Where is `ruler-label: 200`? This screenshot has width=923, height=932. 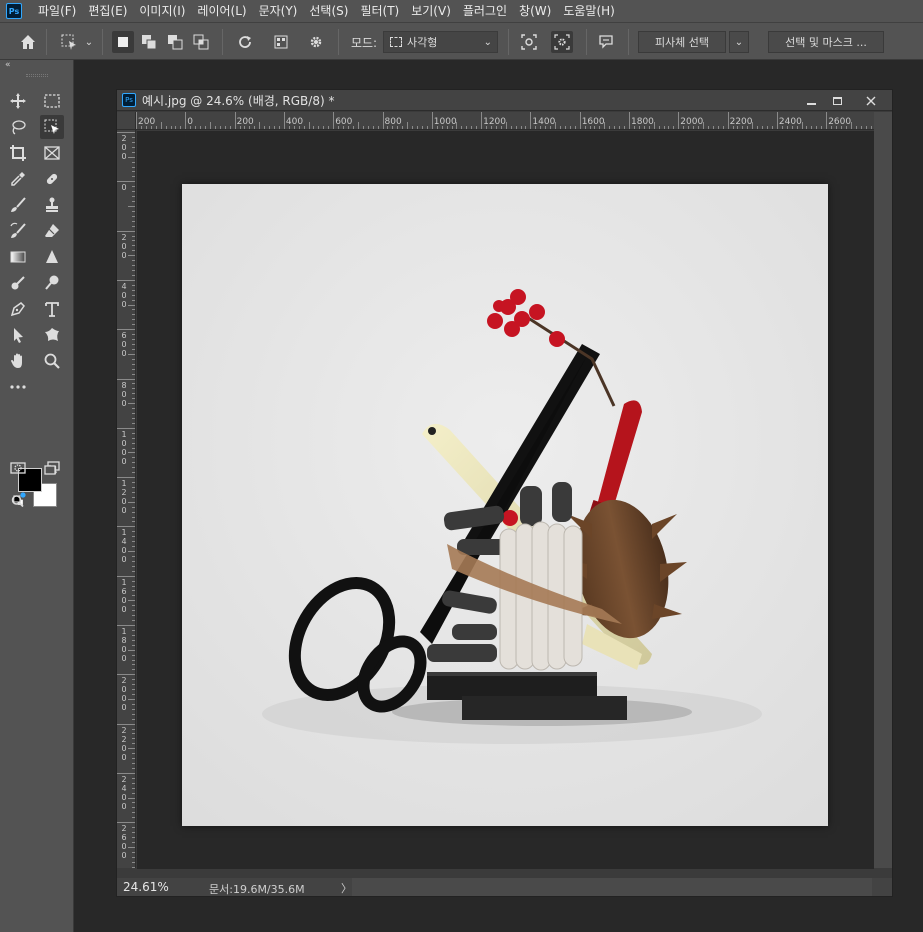
ruler-label: 200 is located at coordinates (124, 147).